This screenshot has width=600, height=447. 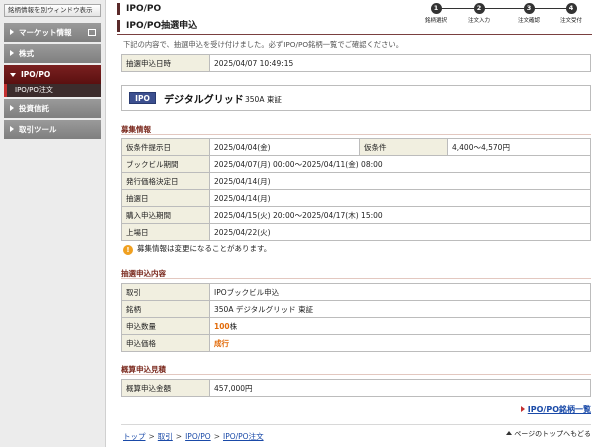 What do you see at coordinates (519, 147) in the screenshot?
I see `row-value: 4,400～4,570円` at bounding box center [519, 147].